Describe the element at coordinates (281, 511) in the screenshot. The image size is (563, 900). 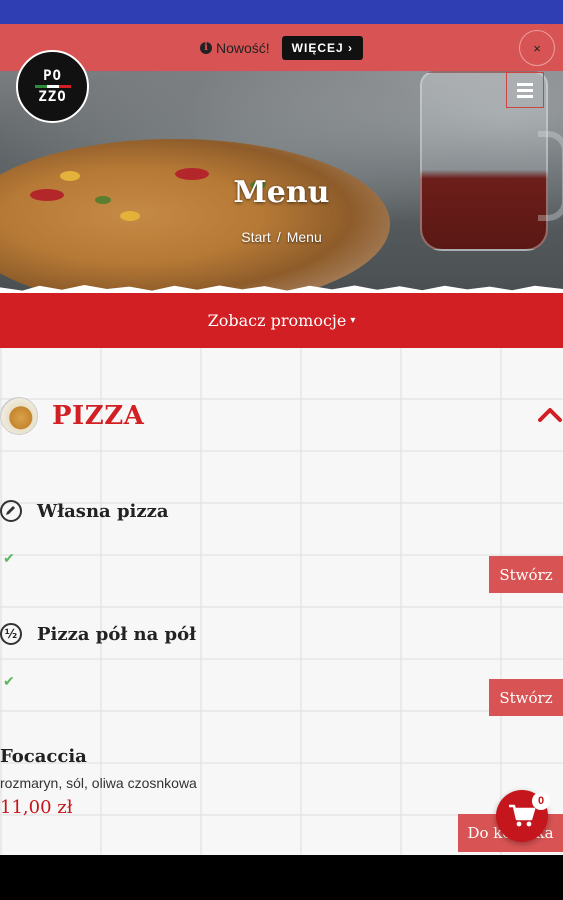
I see `menu-item-name-row: Własna pizza` at that location.